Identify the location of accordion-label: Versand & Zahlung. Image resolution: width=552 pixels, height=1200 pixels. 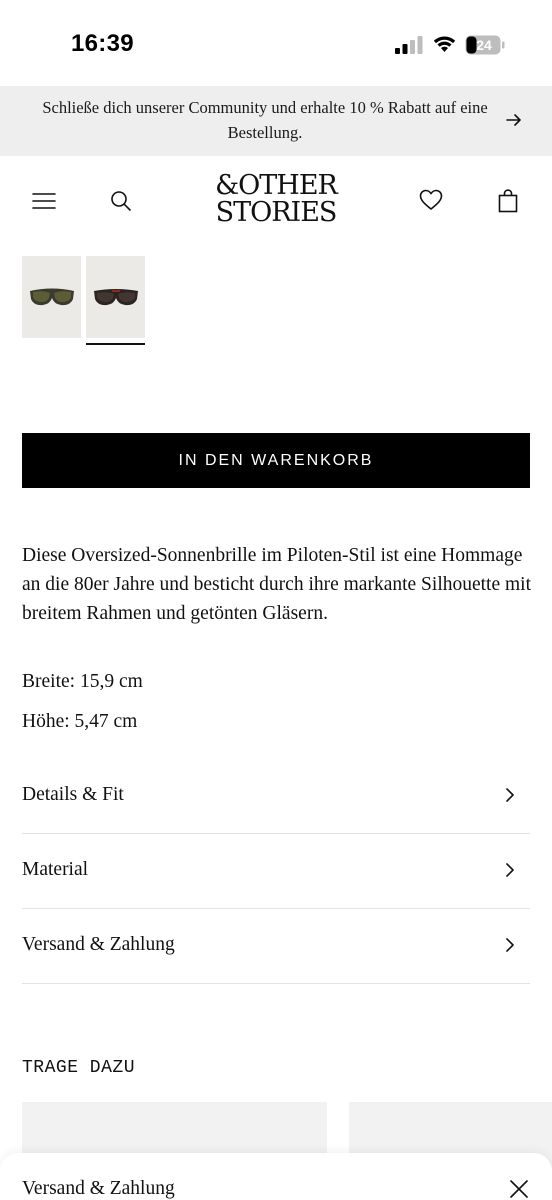
(98, 944).